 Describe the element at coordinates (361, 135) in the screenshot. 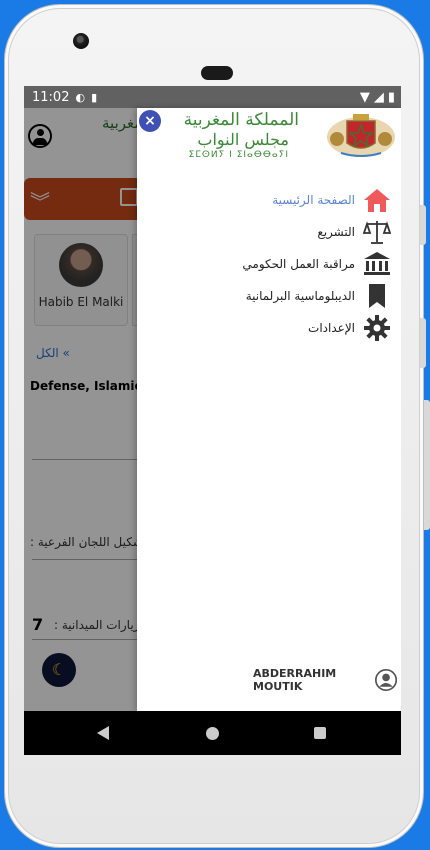

I see `coat-of-arms-icon` at that location.